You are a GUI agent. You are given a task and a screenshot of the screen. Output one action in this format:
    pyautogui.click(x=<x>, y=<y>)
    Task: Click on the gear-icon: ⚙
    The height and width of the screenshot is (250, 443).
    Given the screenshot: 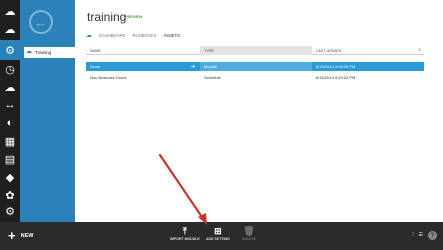 What is the action you would take?
    pyautogui.click(x=10, y=211)
    